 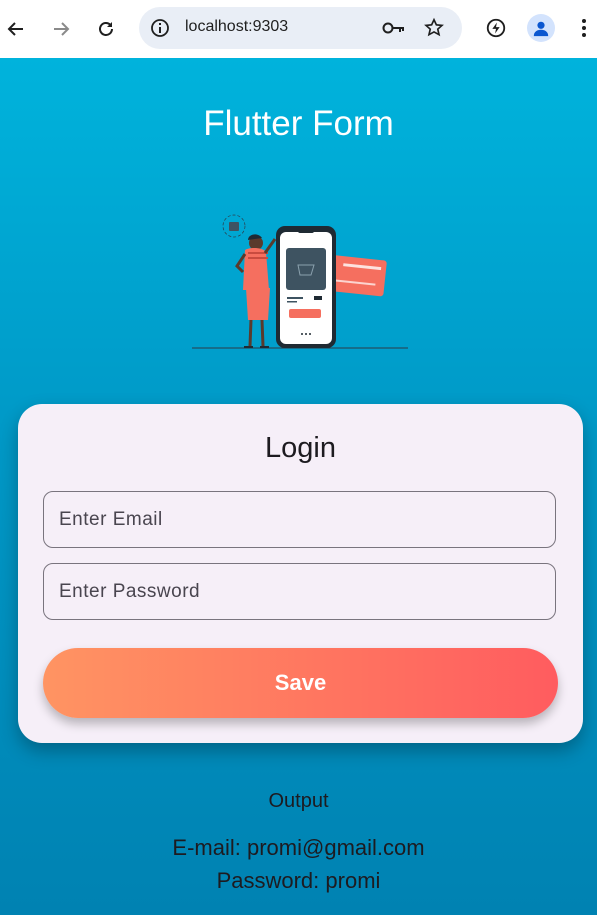 What do you see at coordinates (237, 26) in the screenshot?
I see `url-text: localhost:9303` at bounding box center [237, 26].